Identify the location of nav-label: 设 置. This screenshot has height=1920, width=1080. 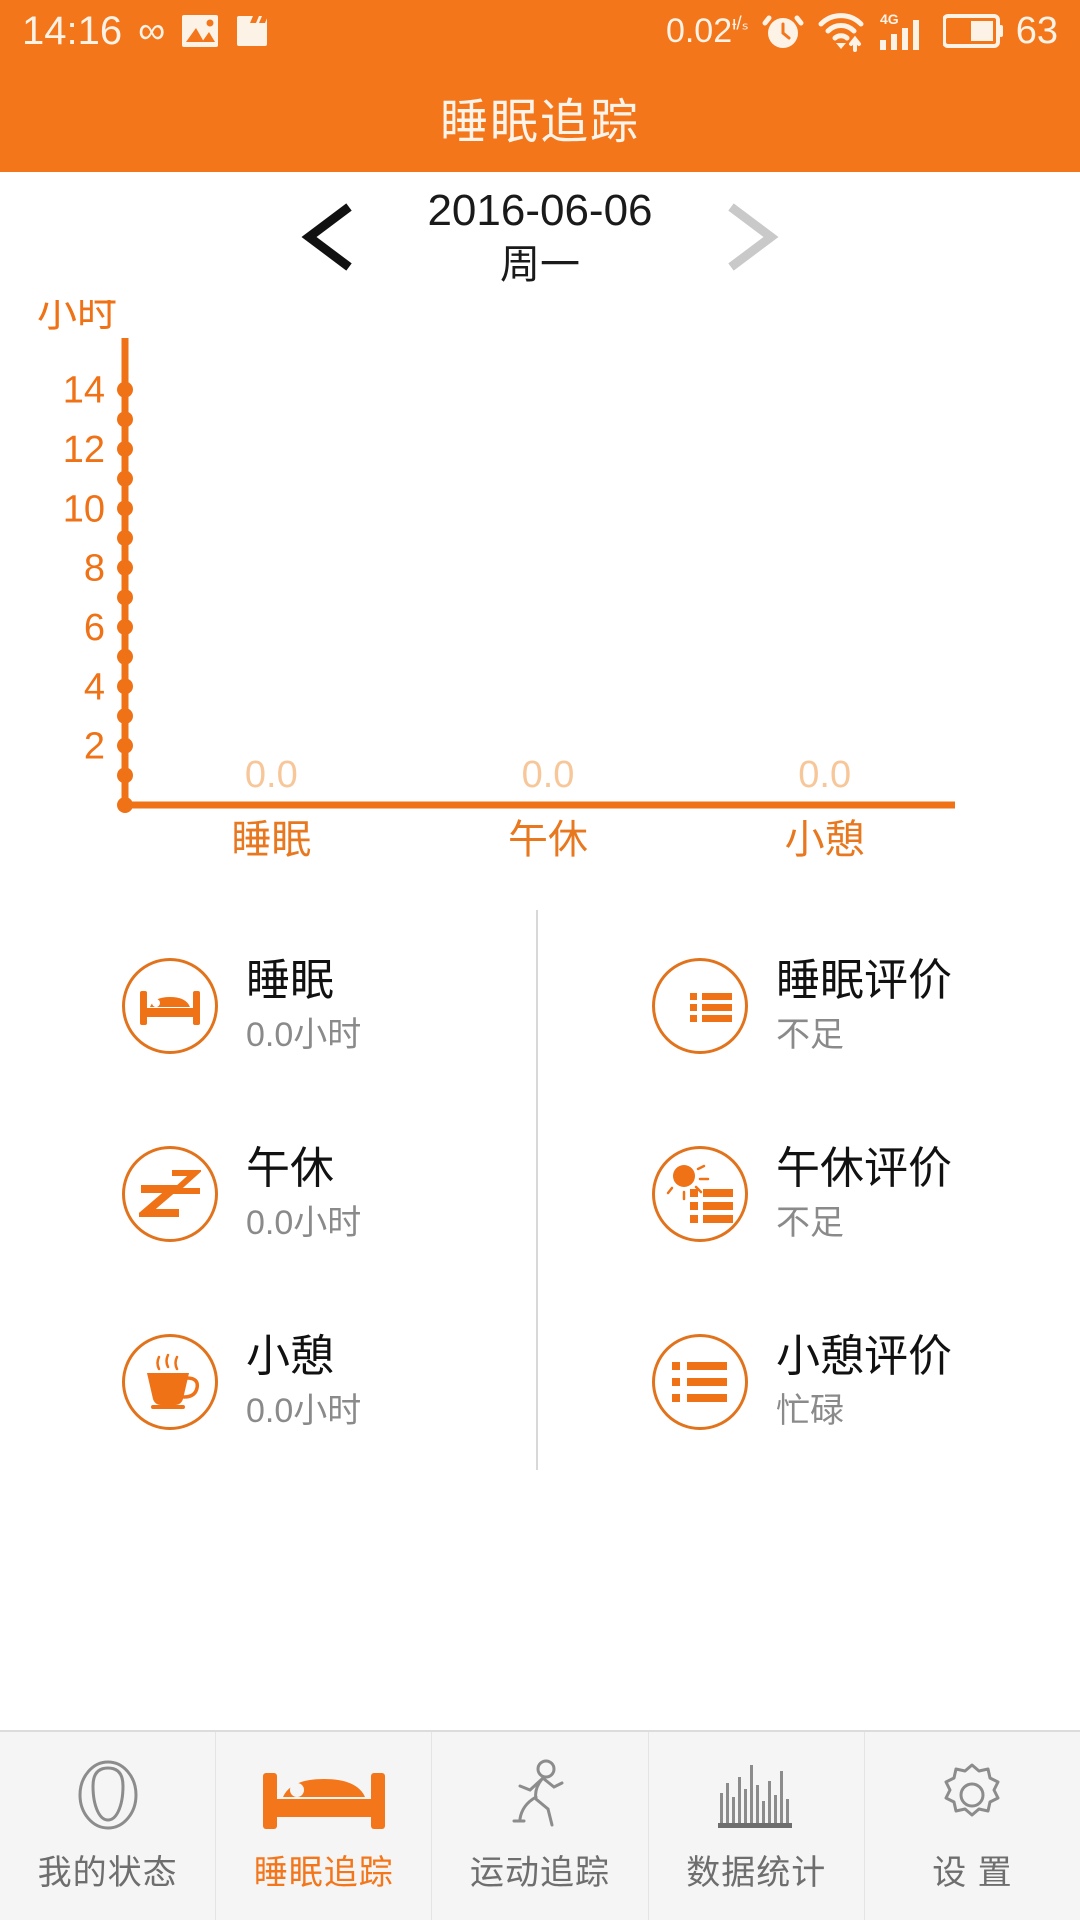
(972, 1872).